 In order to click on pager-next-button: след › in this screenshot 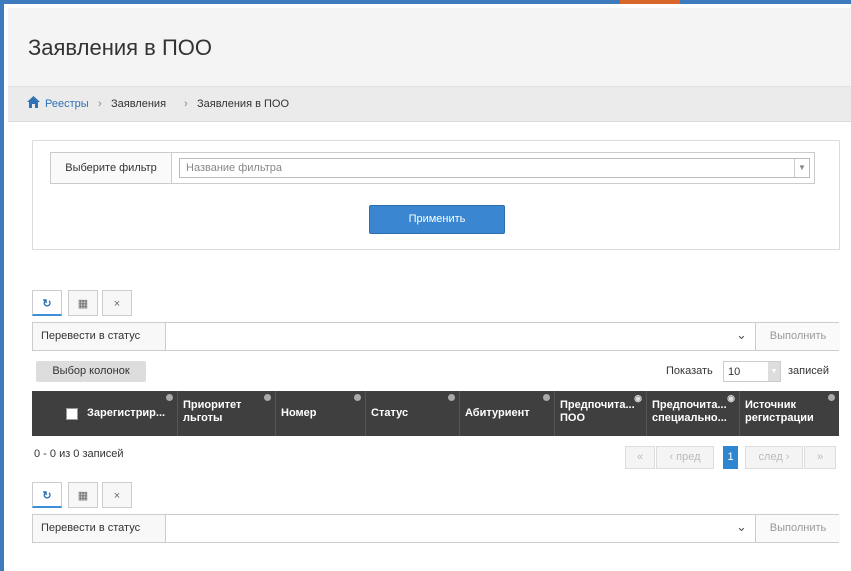, I will do `click(774, 457)`.